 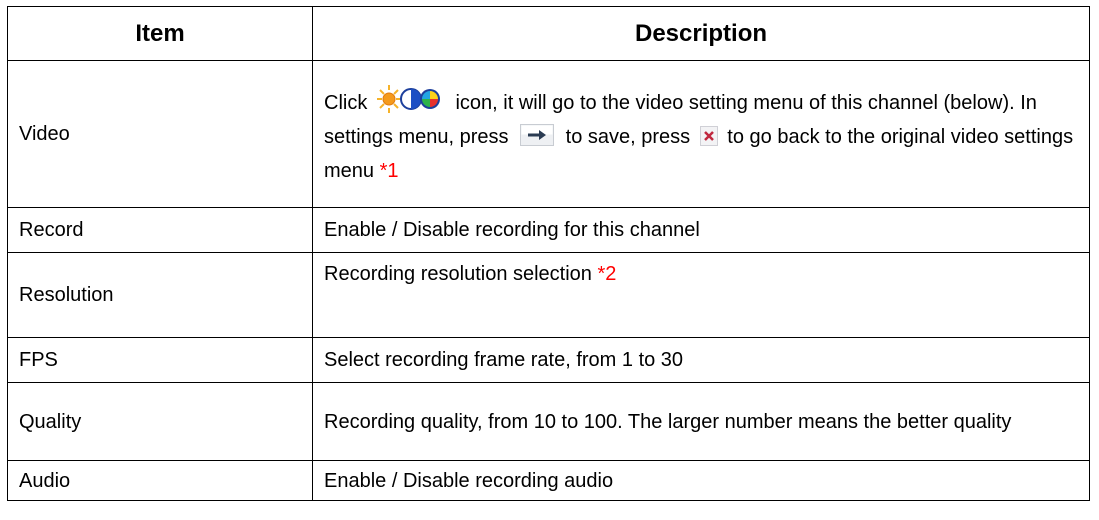 I want to click on description-column-header: Description, so click(x=701, y=33).